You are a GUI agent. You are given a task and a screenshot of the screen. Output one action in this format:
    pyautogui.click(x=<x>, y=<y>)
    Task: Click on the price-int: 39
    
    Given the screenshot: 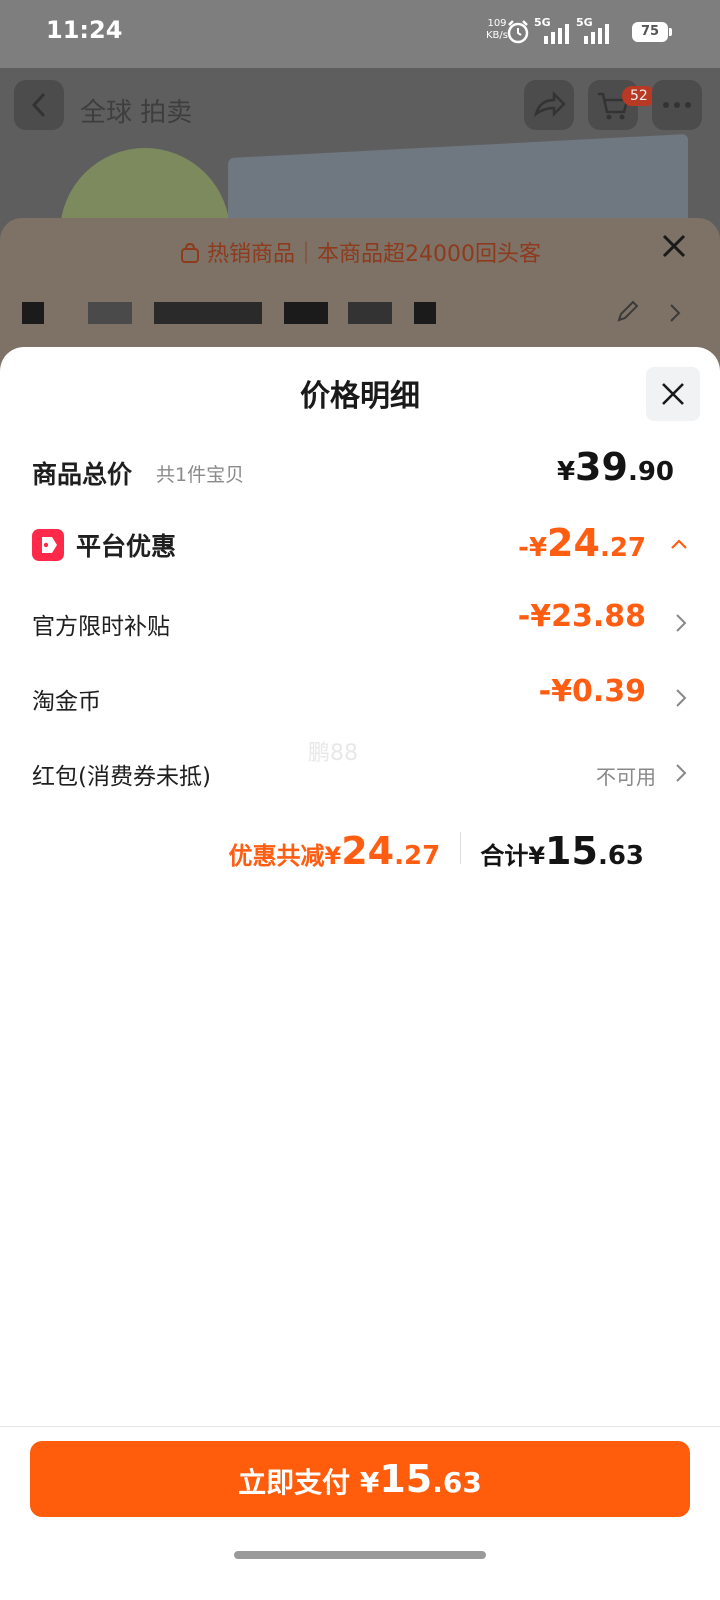 What is the action you would take?
    pyautogui.click(x=601, y=467)
    